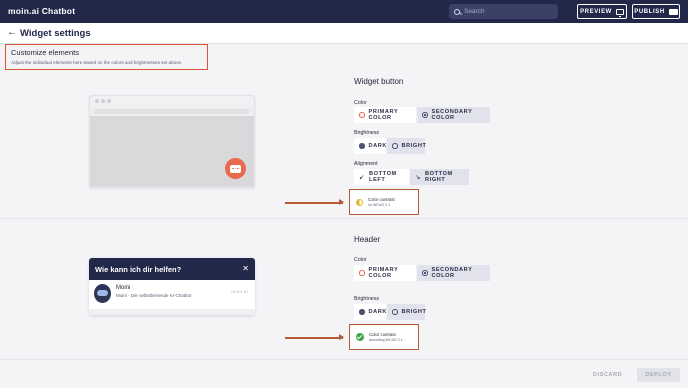 The width and height of the screenshot is (688, 388). Describe the element at coordinates (367, 239) in the screenshot. I see `header-section-title: Header` at that location.